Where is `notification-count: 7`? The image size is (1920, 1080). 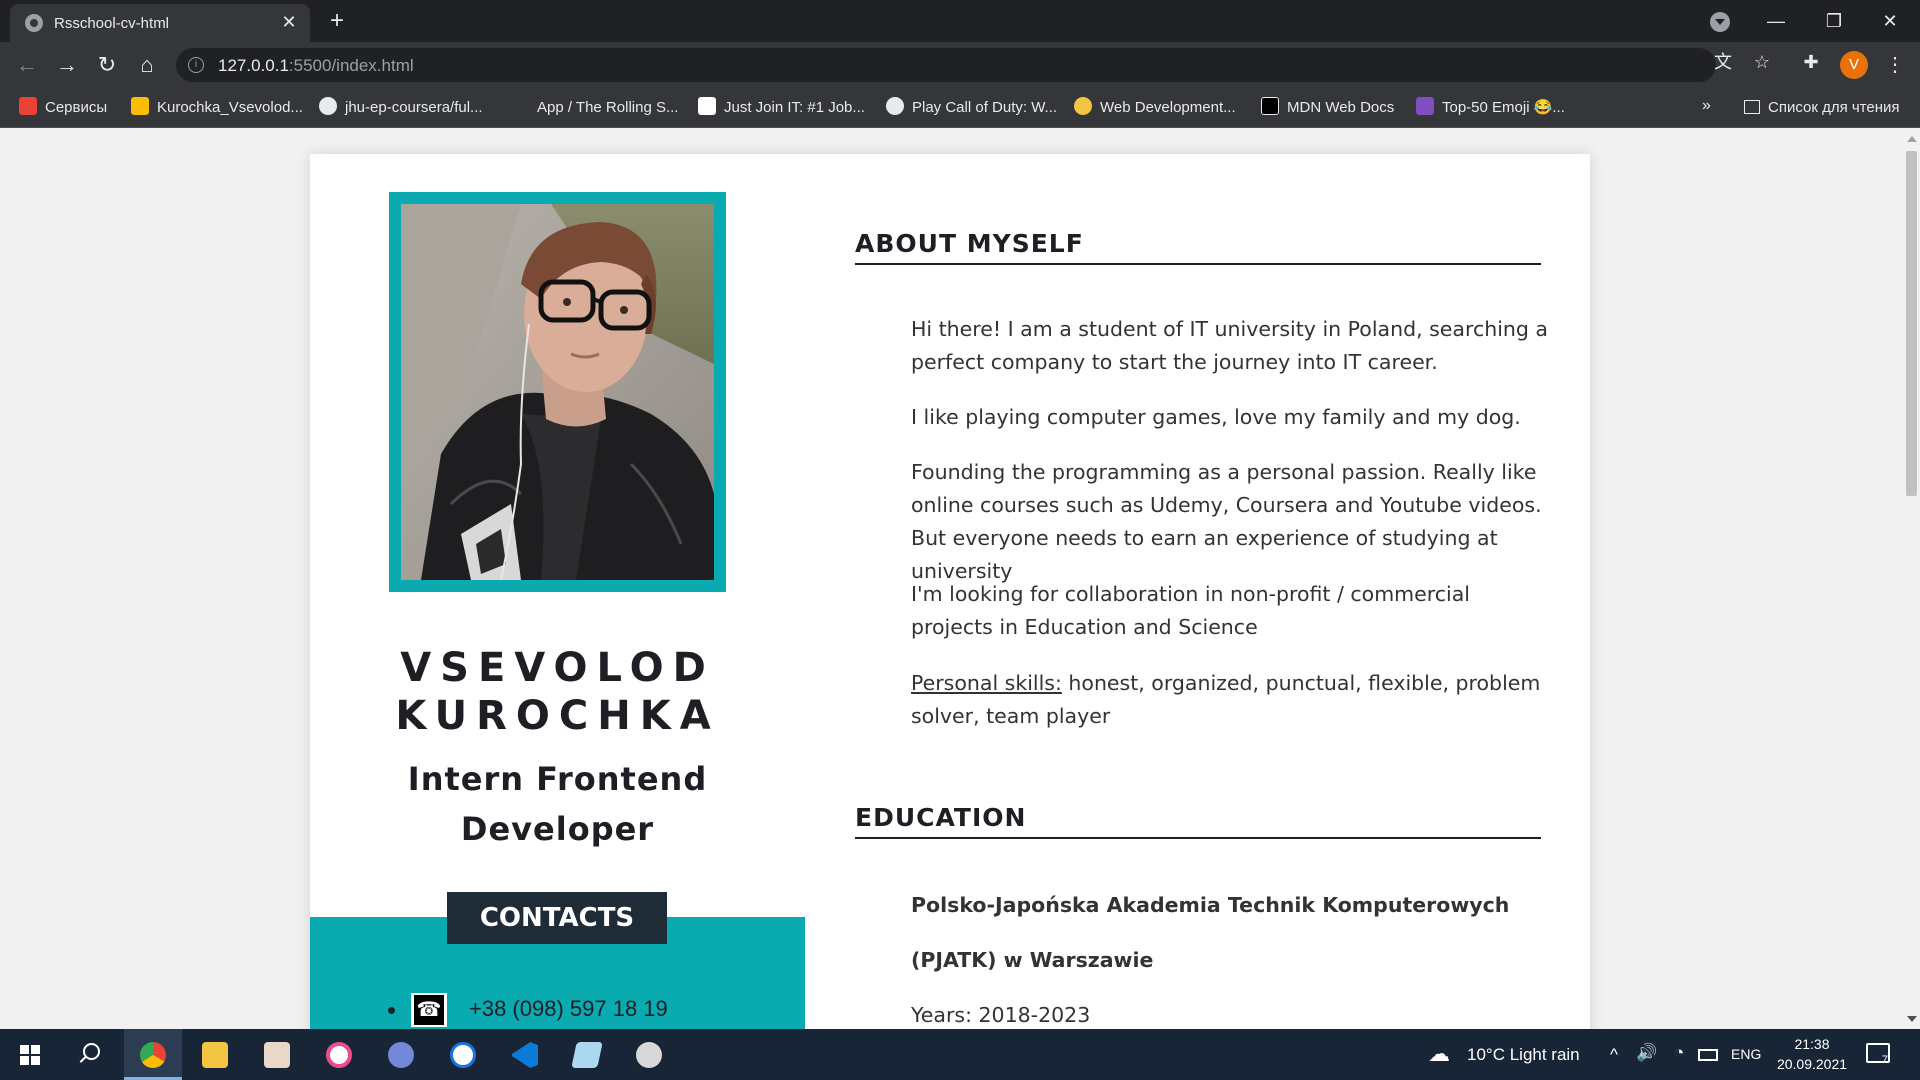 notification-count: 7 is located at coordinates (1884, 1060).